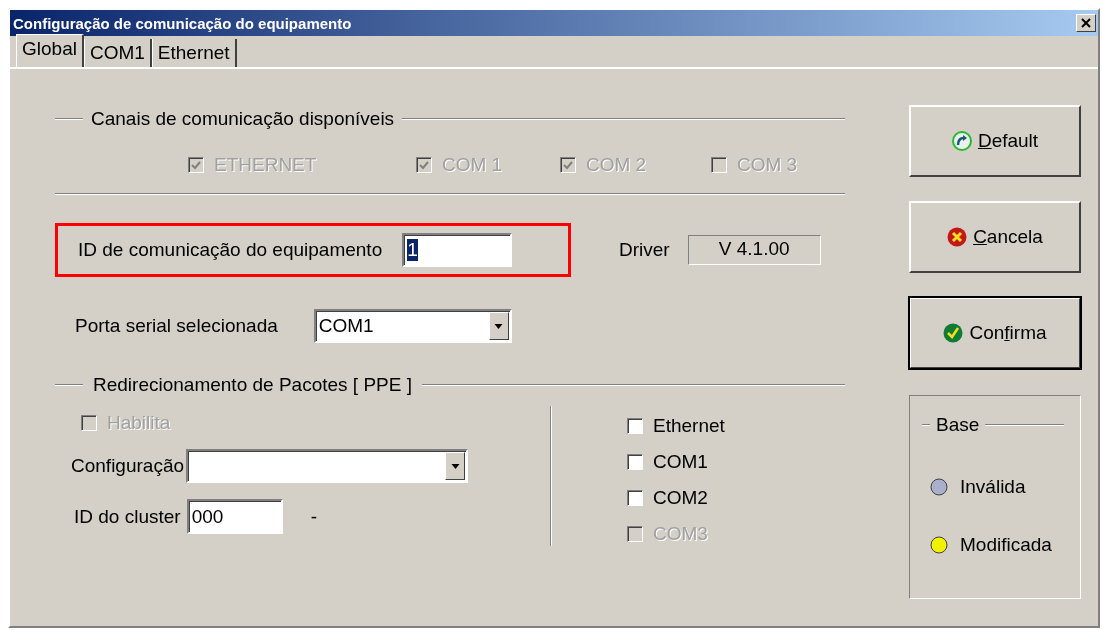 The image size is (1102, 630). Describe the element at coordinates (234, 516) in the screenshot. I see `input-field: 000` at that location.